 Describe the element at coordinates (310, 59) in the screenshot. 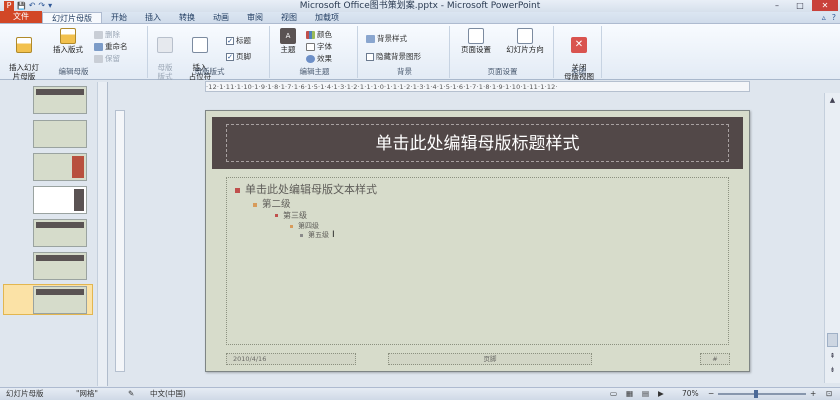

I see `effects-icon` at that location.